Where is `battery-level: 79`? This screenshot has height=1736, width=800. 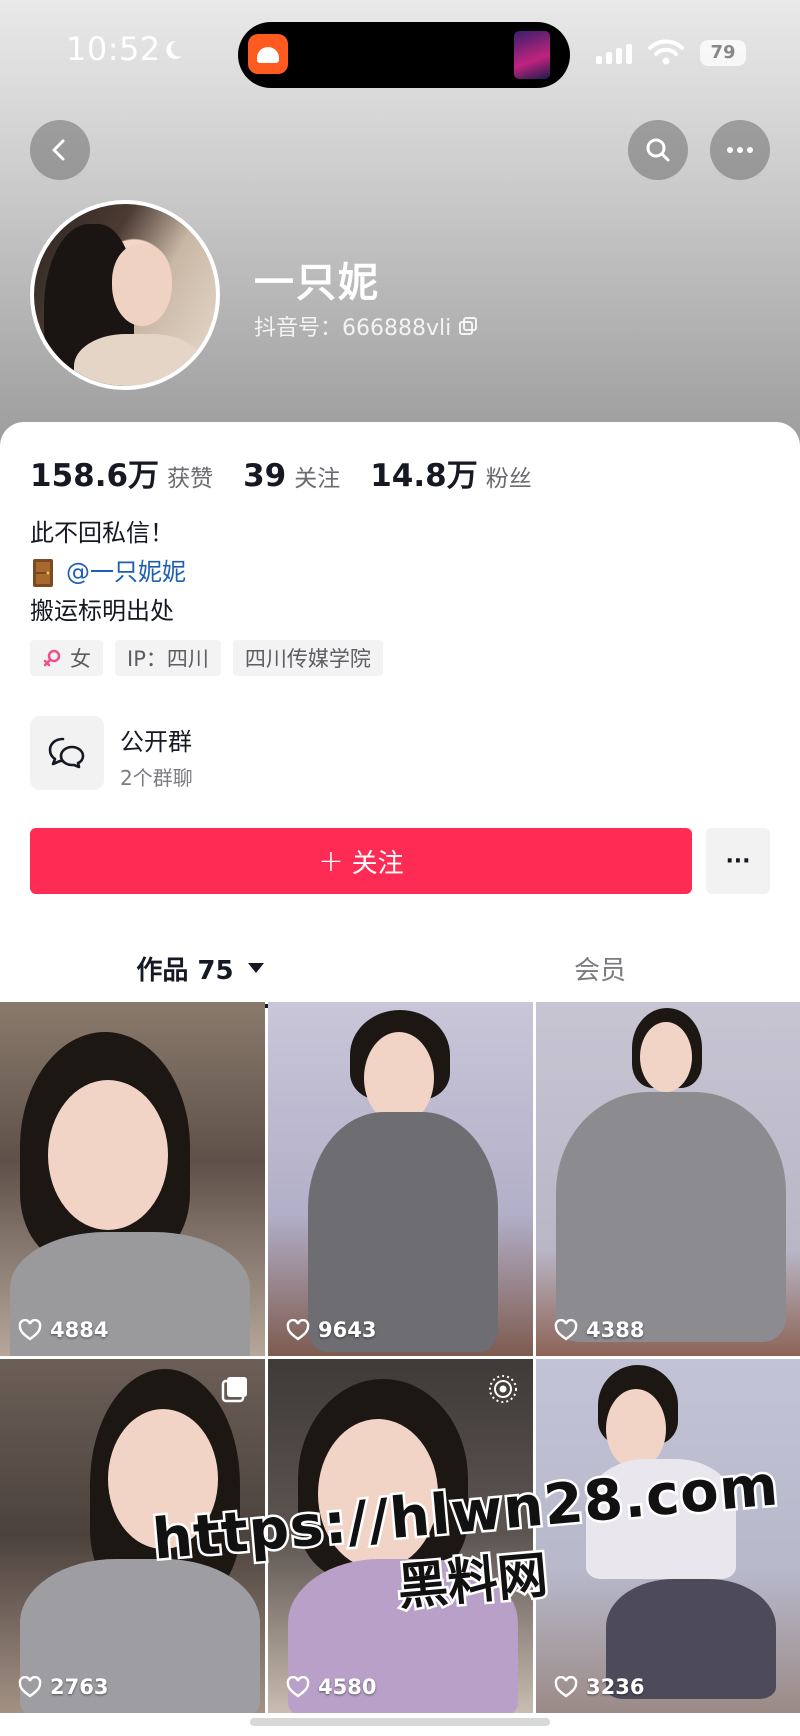
battery-level: 79 is located at coordinates (723, 52).